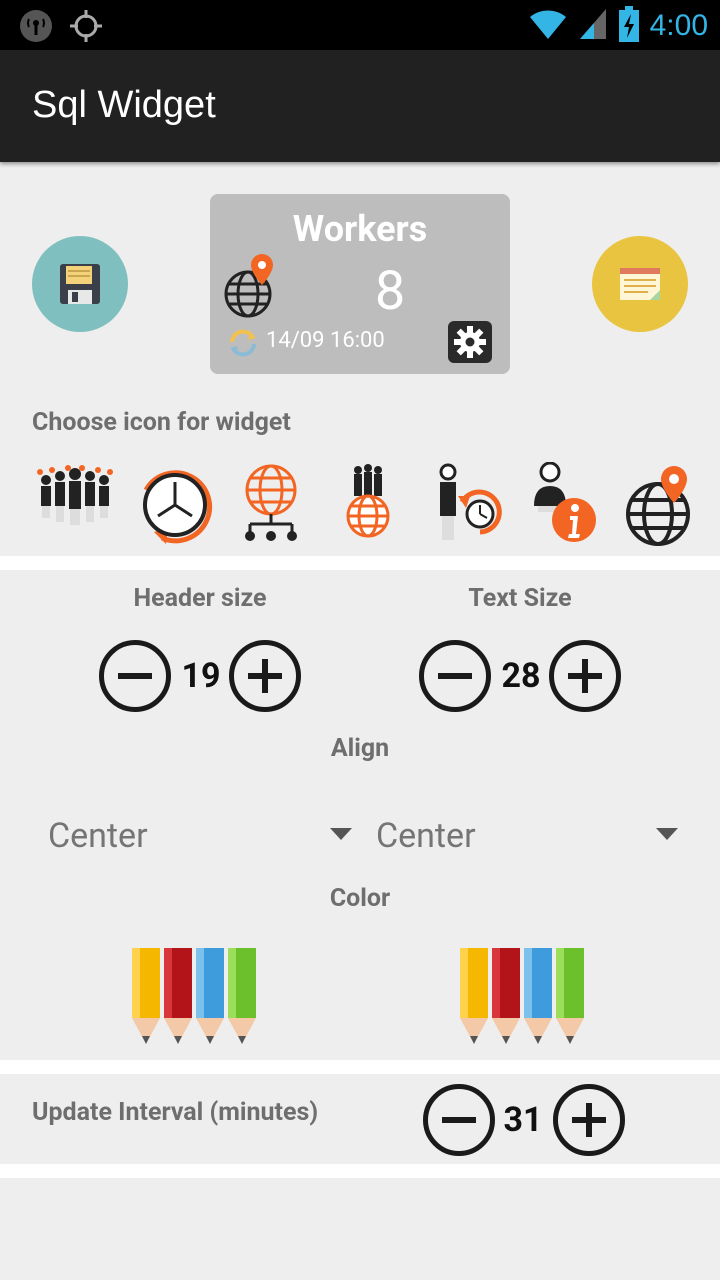  I want to click on wifi-icon, so click(548, 26).